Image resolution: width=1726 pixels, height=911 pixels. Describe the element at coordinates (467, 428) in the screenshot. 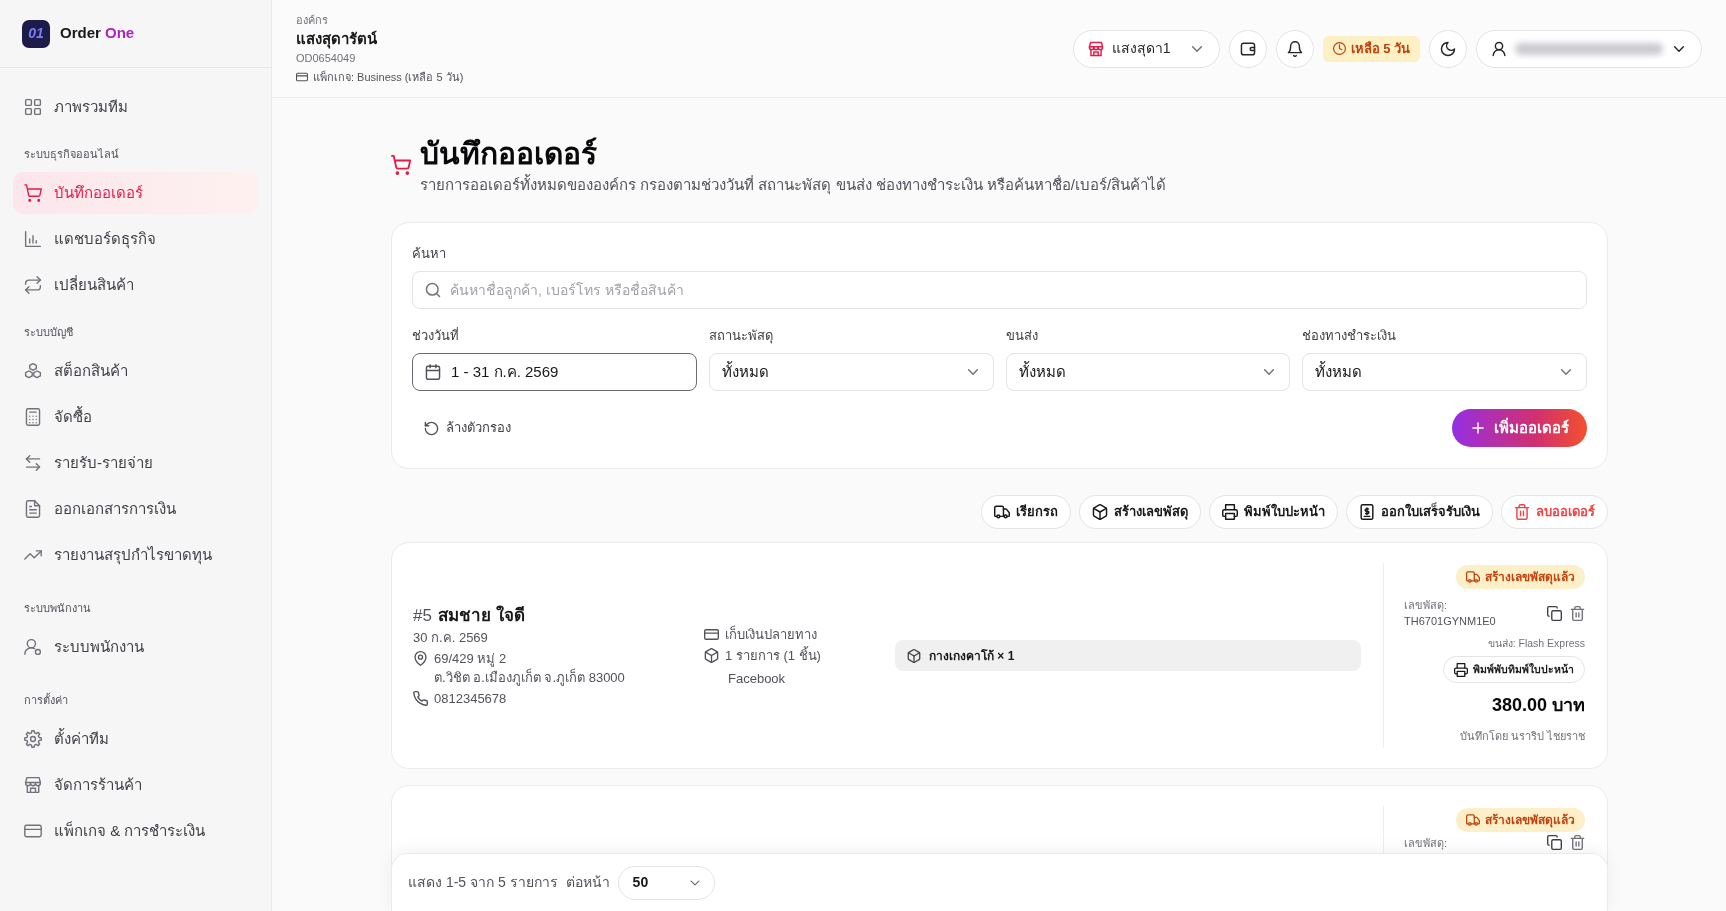

I see `clear-filters-button: ล้างตัวกรอง` at that location.